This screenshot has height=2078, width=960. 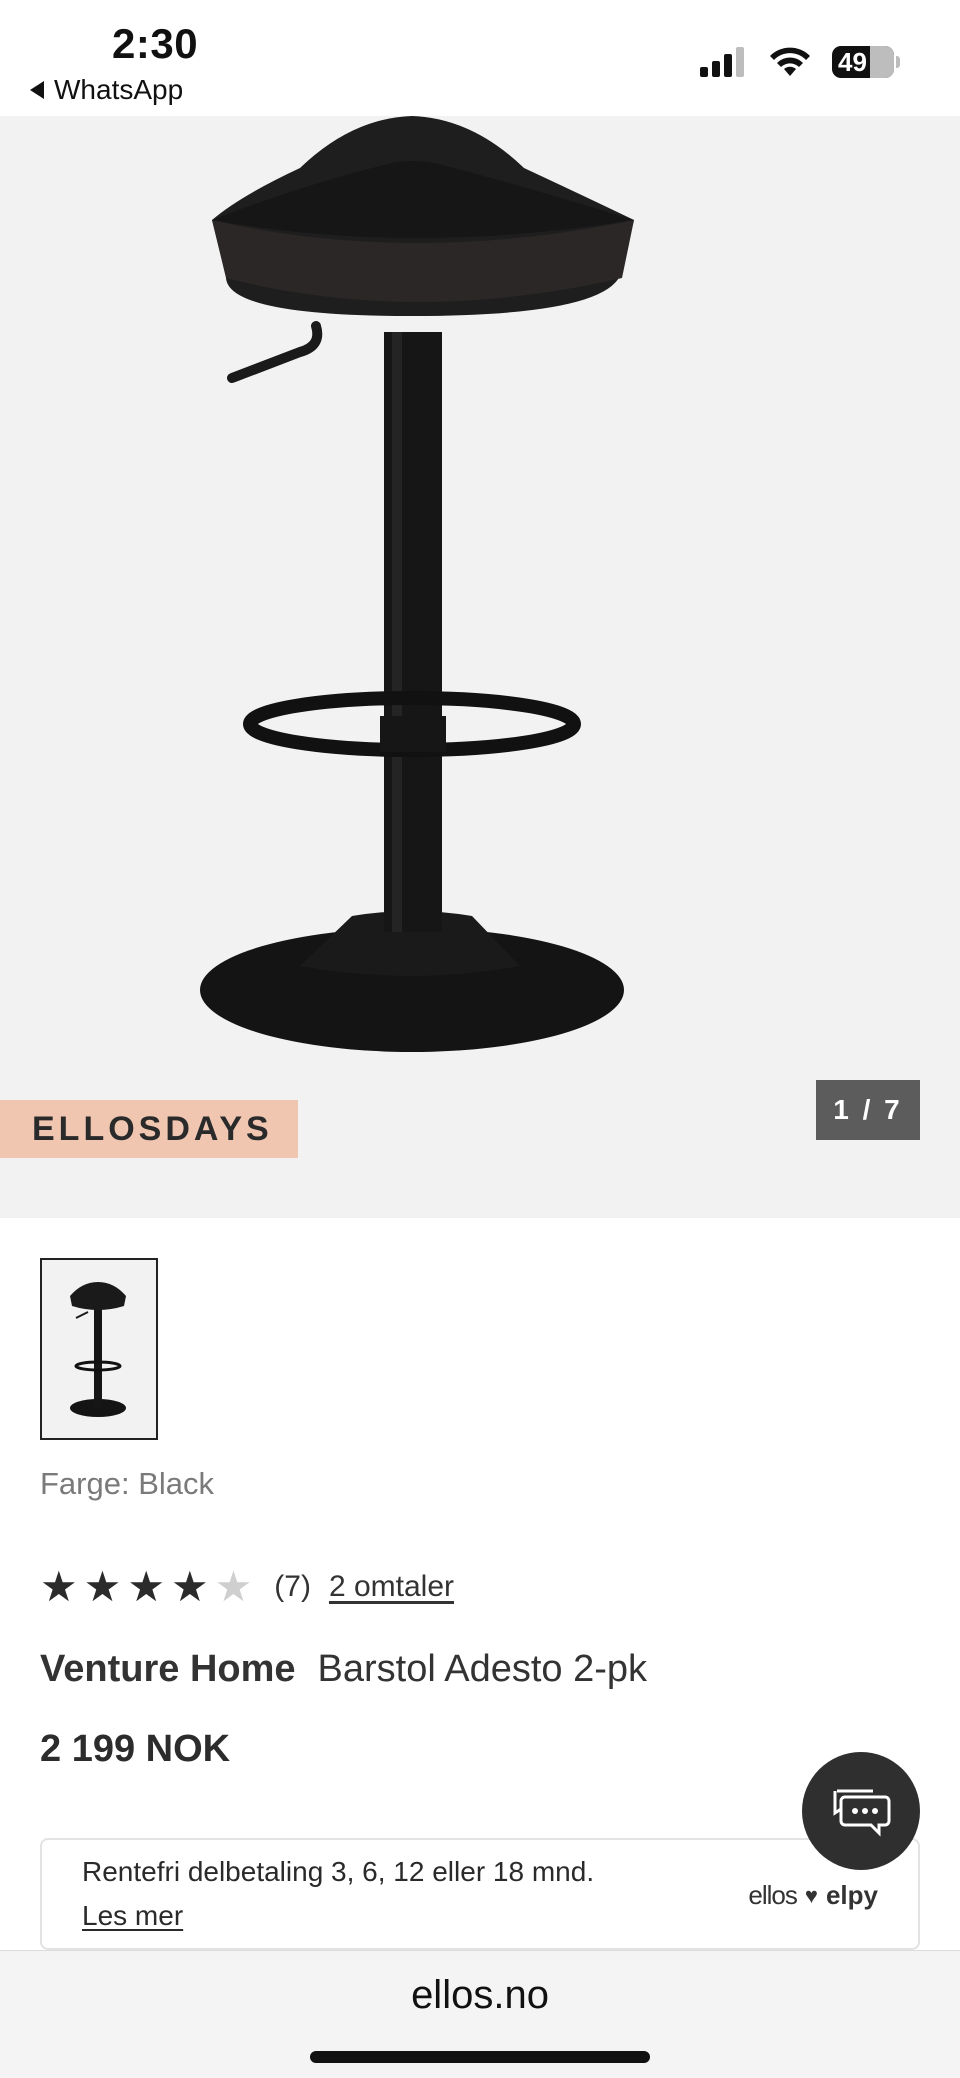 I want to click on partner-logo-elpy: elpy, so click(x=851, y=1895).